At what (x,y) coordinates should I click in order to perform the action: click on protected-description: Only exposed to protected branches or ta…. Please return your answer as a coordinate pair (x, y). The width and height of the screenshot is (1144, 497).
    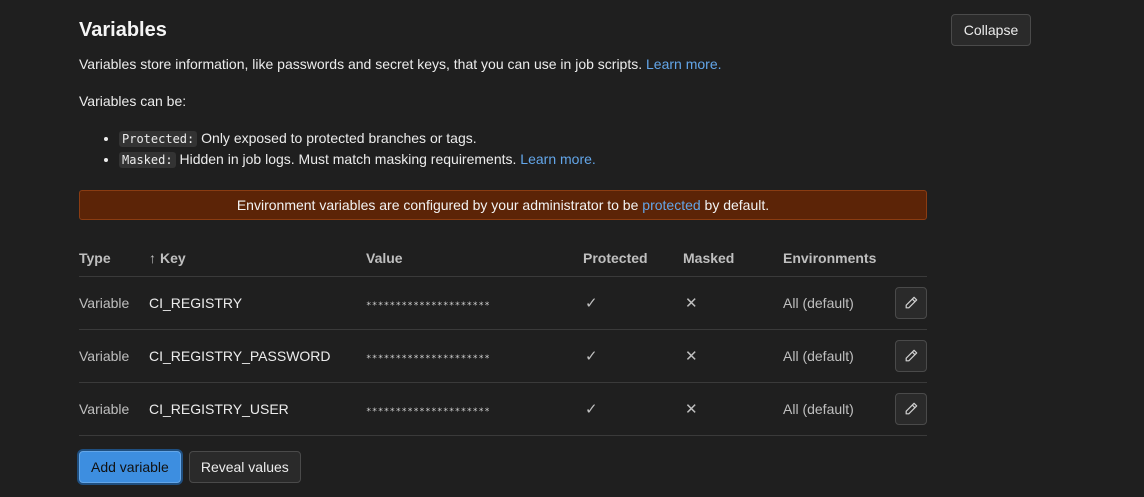
    Looking at the image, I should click on (339, 138).